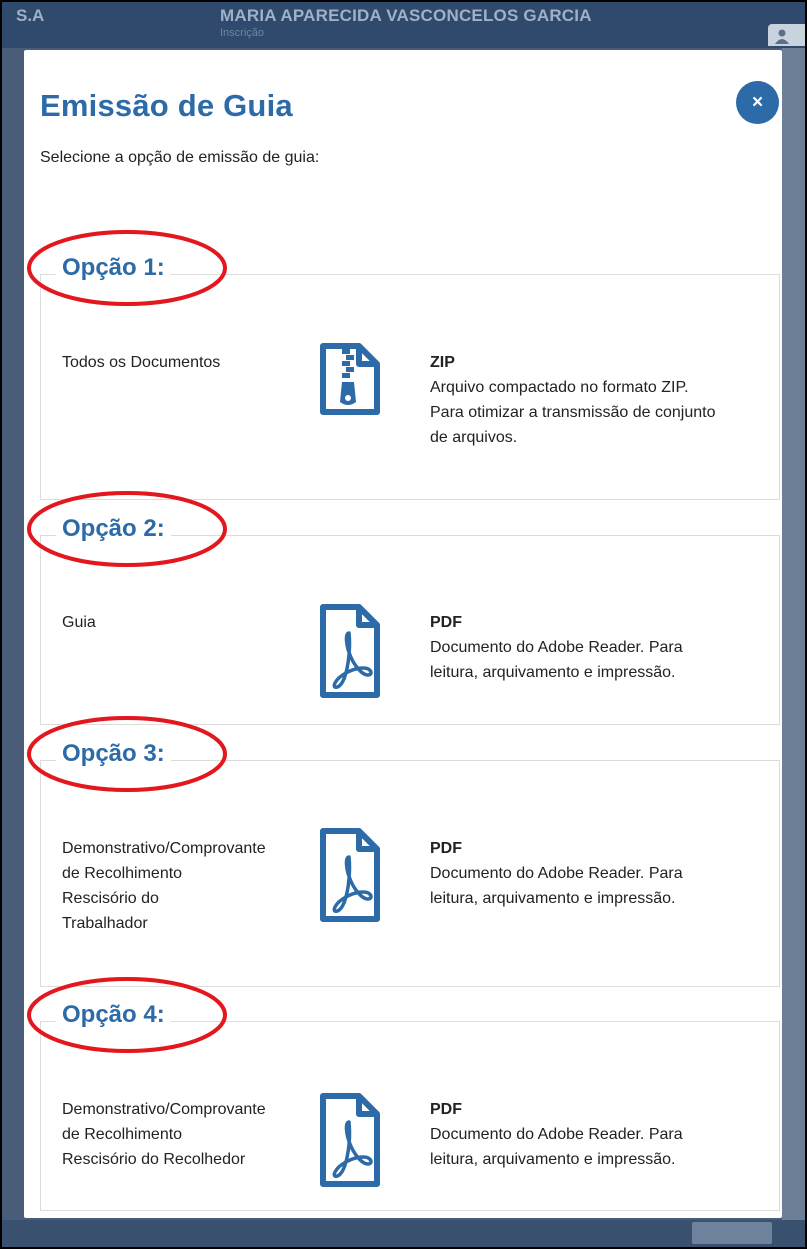 This screenshot has width=807, height=1249. Describe the element at coordinates (403, 1233) in the screenshot. I see `background-footer` at that location.